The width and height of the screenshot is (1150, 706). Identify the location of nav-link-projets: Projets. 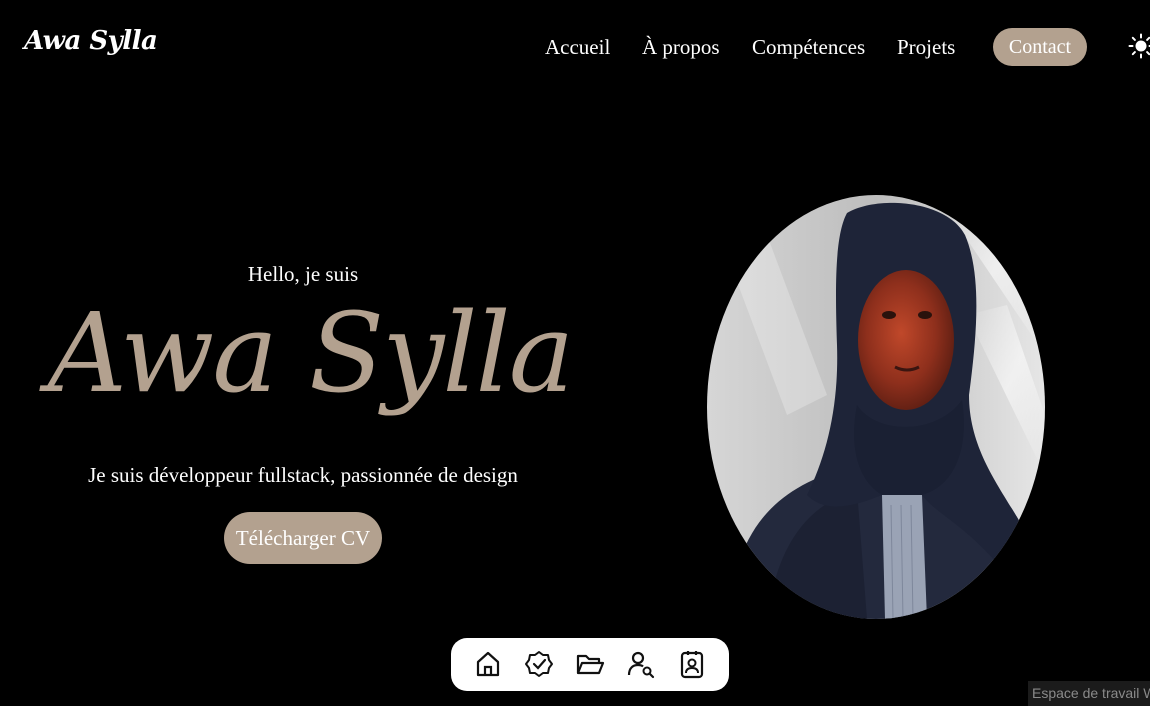
(926, 47).